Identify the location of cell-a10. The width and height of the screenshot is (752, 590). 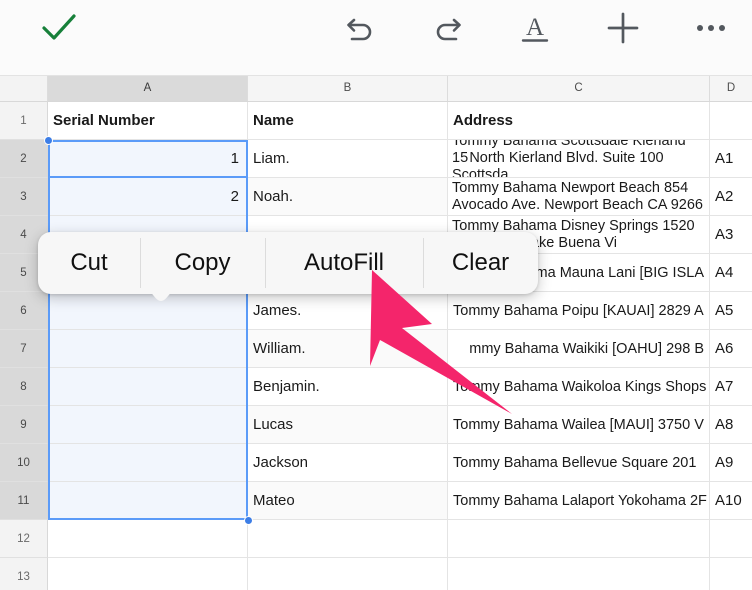
(148, 463).